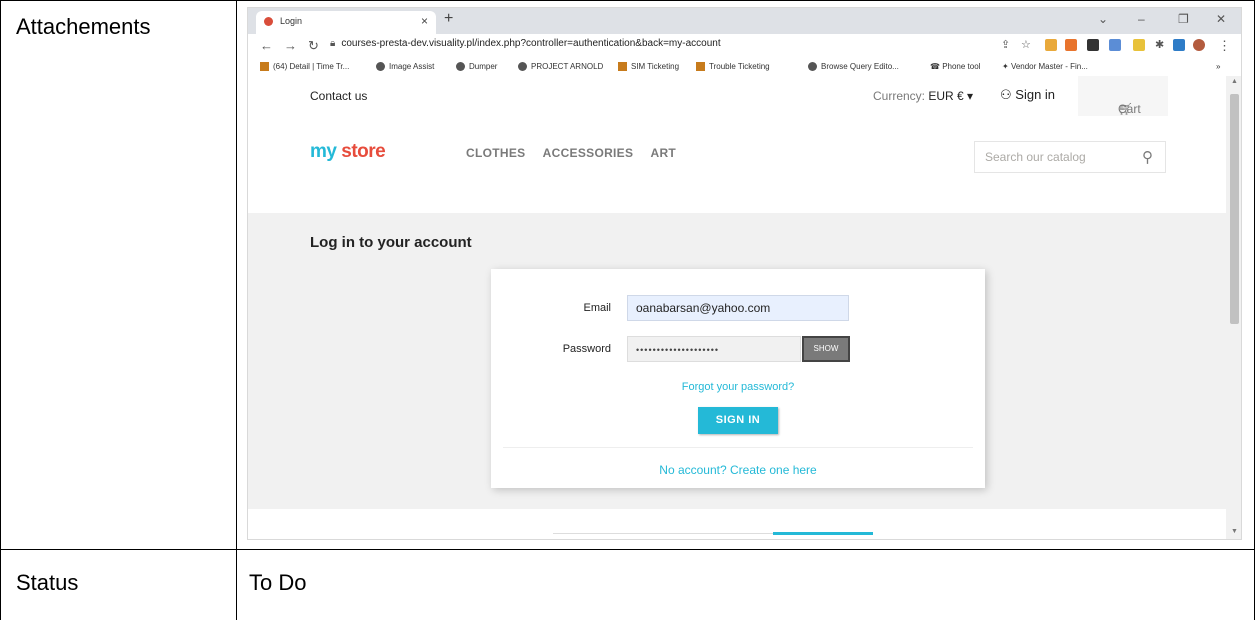  What do you see at coordinates (1123, 103) in the screenshot?
I see `cart-link: 🛒︎ Cart (0)` at bounding box center [1123, 103].